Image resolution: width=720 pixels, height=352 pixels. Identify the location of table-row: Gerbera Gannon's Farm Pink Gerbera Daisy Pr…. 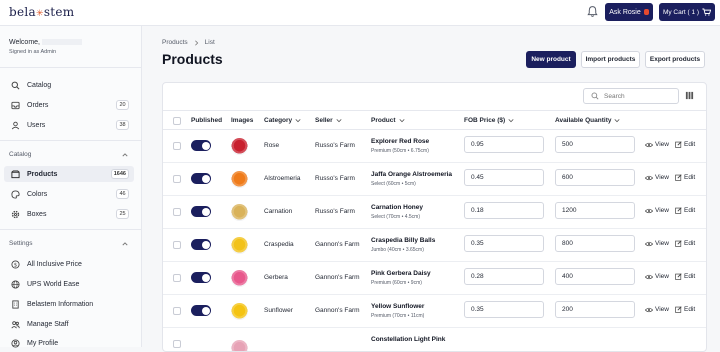
(434, 278).